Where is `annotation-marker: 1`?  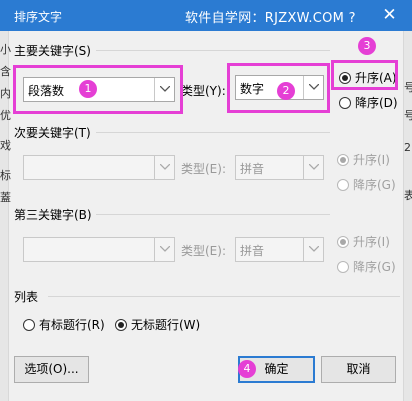 annotation-marker: 1 is located at coordinates (88, 89).